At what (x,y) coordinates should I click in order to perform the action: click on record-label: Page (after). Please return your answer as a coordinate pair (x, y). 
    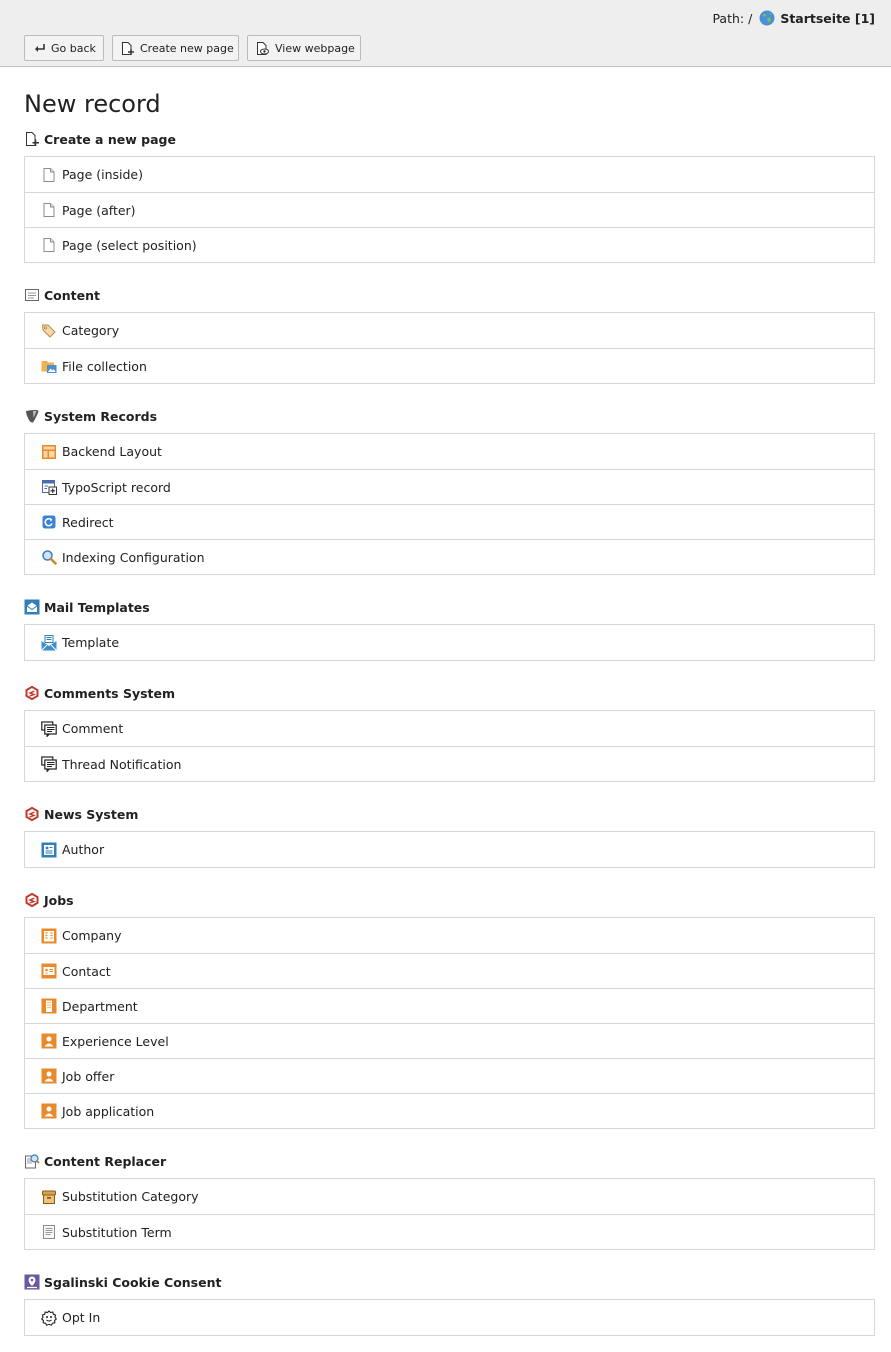
    Looking at the image, I should click on (99, 210).